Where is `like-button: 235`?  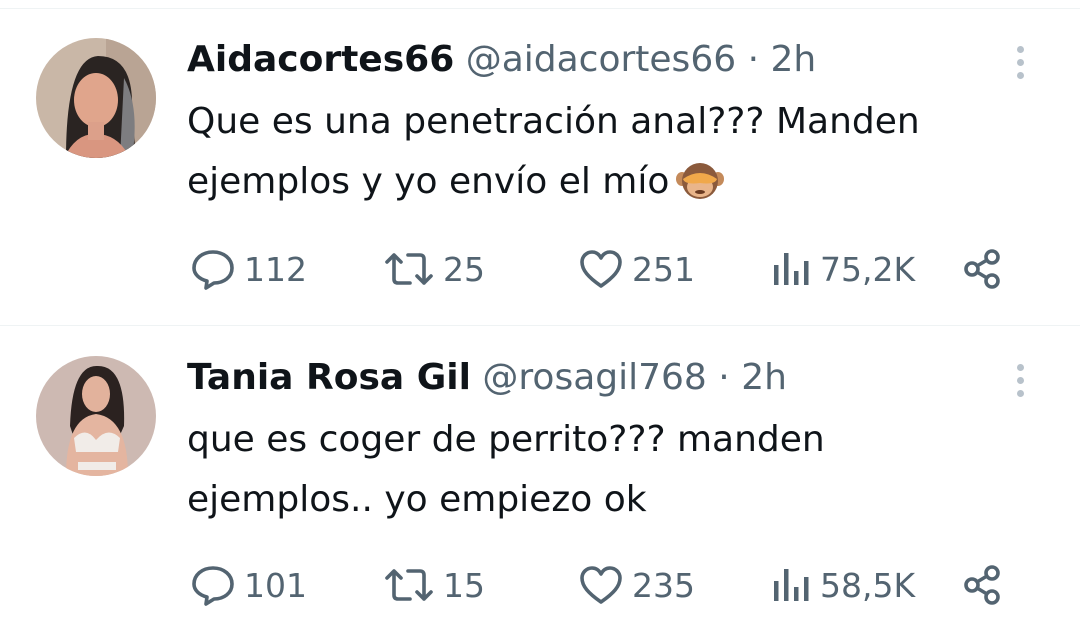
like-button: 235 is located at coordinates (636, 585).